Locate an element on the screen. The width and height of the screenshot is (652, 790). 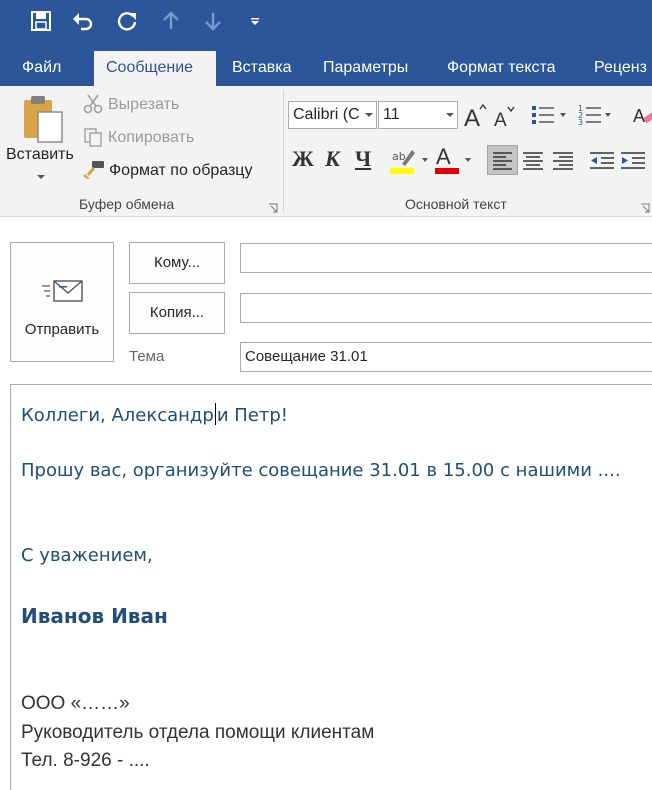
clipboard-launcher-icon is located at coordinates (273, 206).